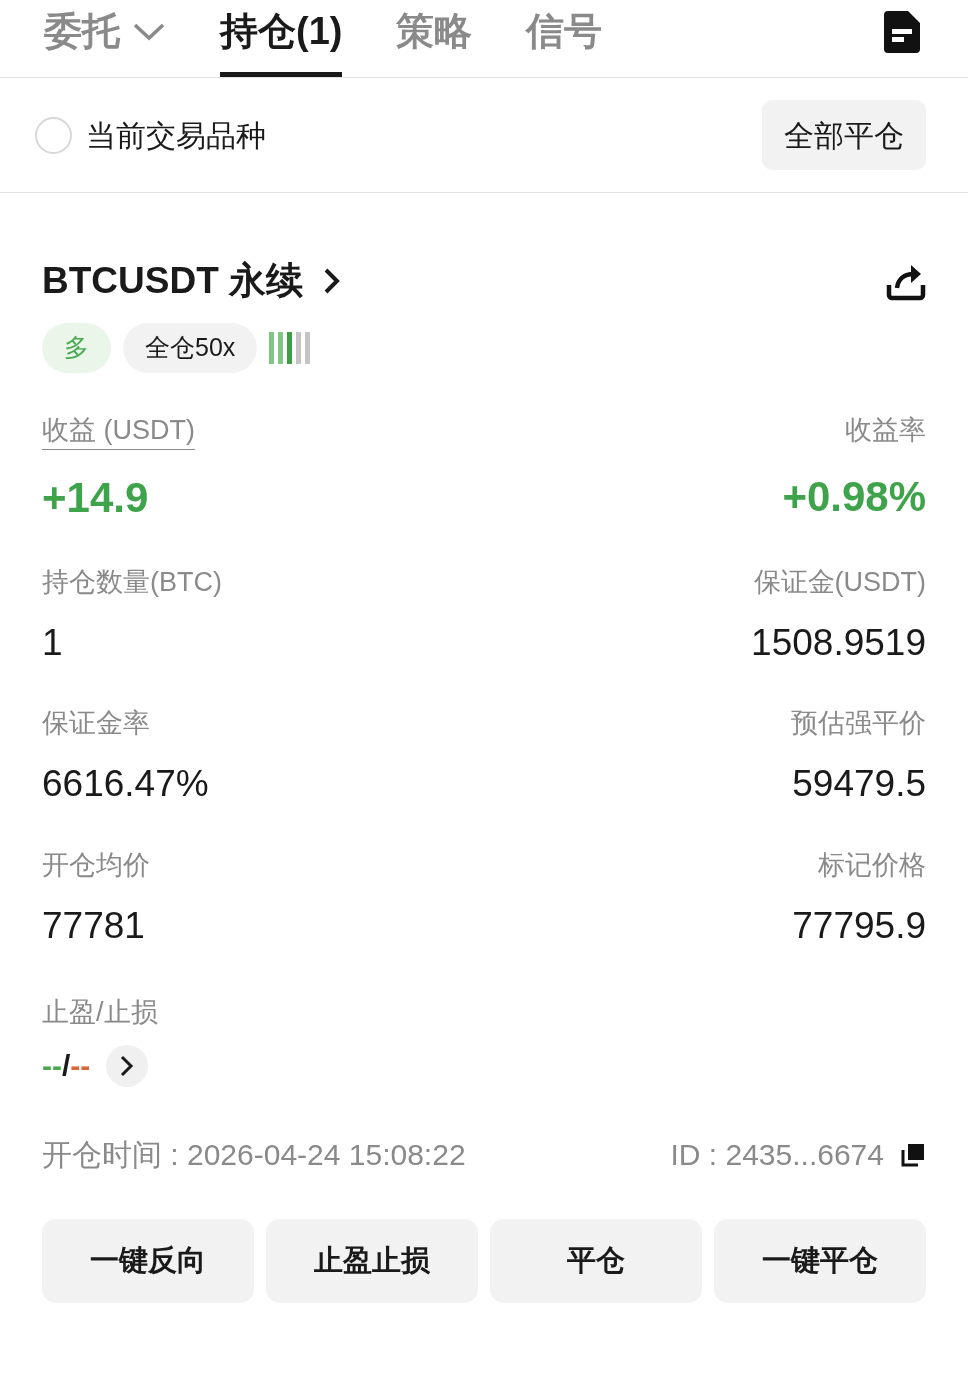 The width and height of the screenshot is (968, 1376). What do you see at coordinates (96, 865) in the screenshot?
I see `field-label: 开仓均价` at bounding box center [96, 865].